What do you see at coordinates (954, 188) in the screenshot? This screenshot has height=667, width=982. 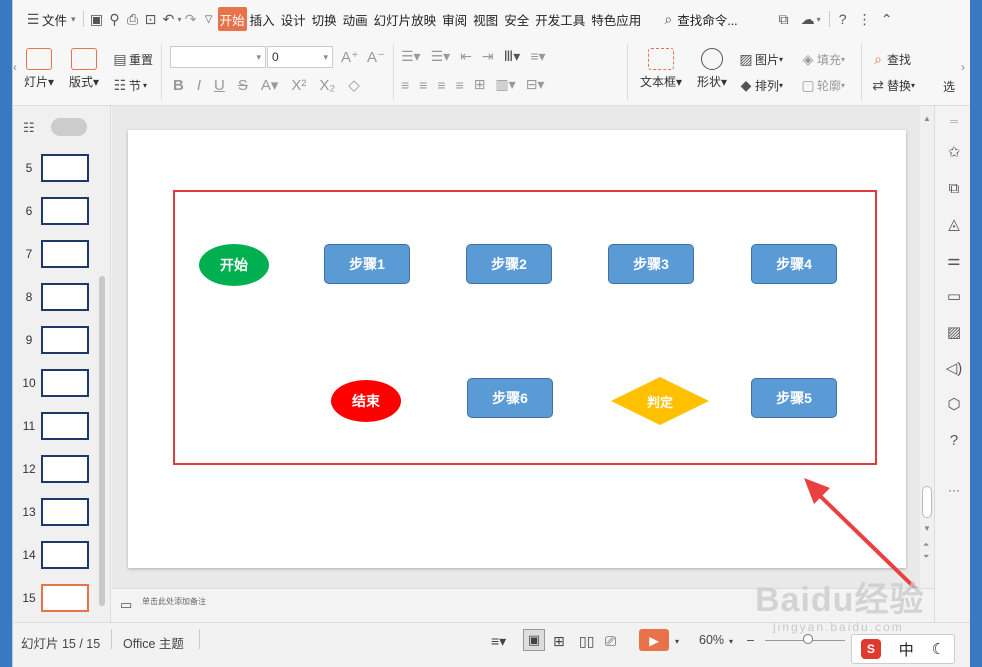 I see `copy-icon: ⧉` at bounding box center [954, 188].